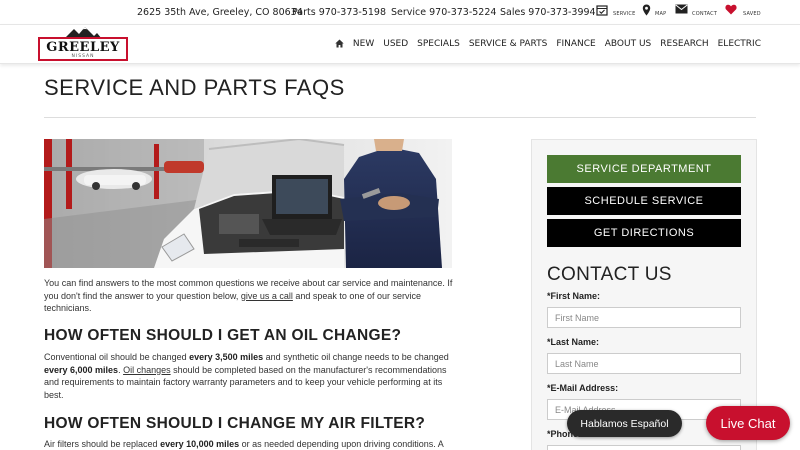  Describe the element at coordinates (220, 12) in the screenshot. I see `address-link: 2625 35th Ave, Greeley, CO 80634` at that location.